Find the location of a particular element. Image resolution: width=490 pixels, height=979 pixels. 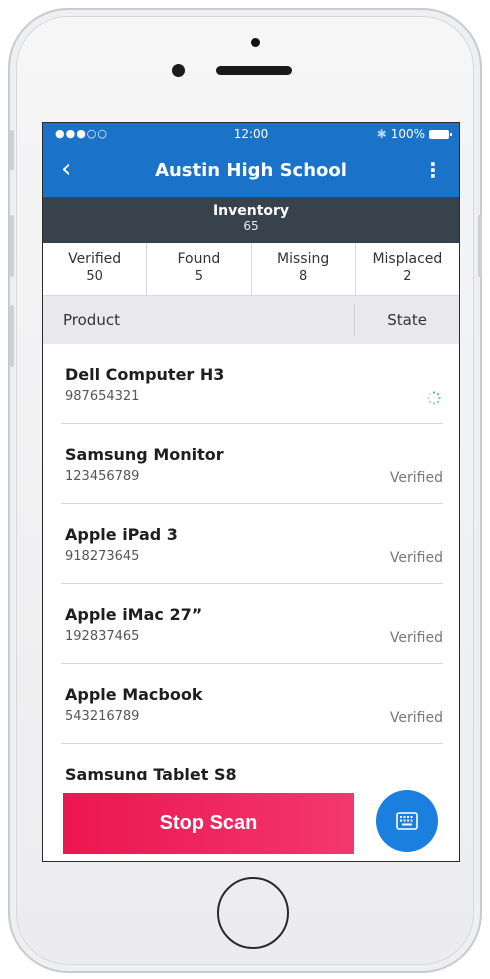

list-item: Apple iPad 3 918273645 Verified is located at coordinates (252, 544).